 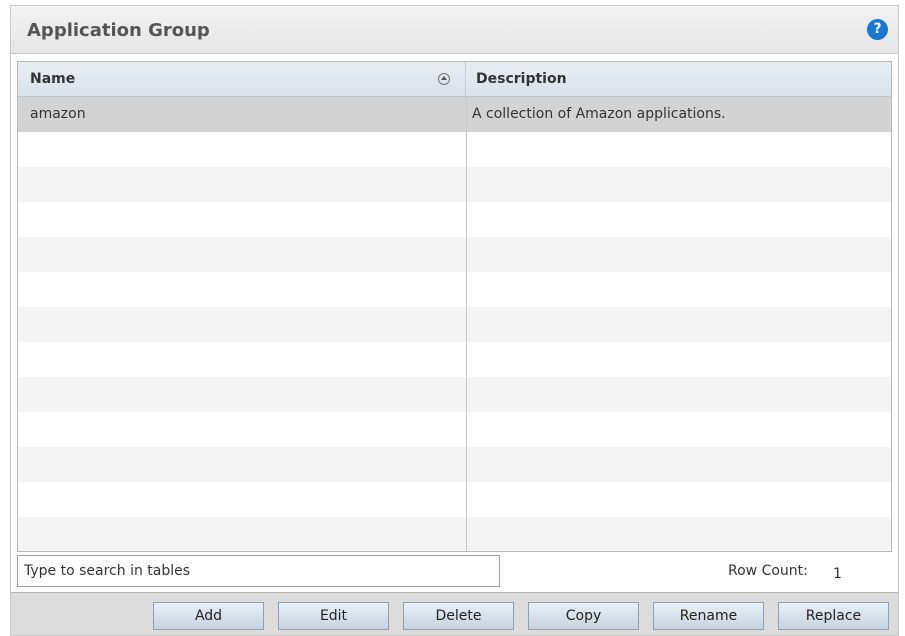 I want to click on edit-button: Edit, so click(x=333, y=616).